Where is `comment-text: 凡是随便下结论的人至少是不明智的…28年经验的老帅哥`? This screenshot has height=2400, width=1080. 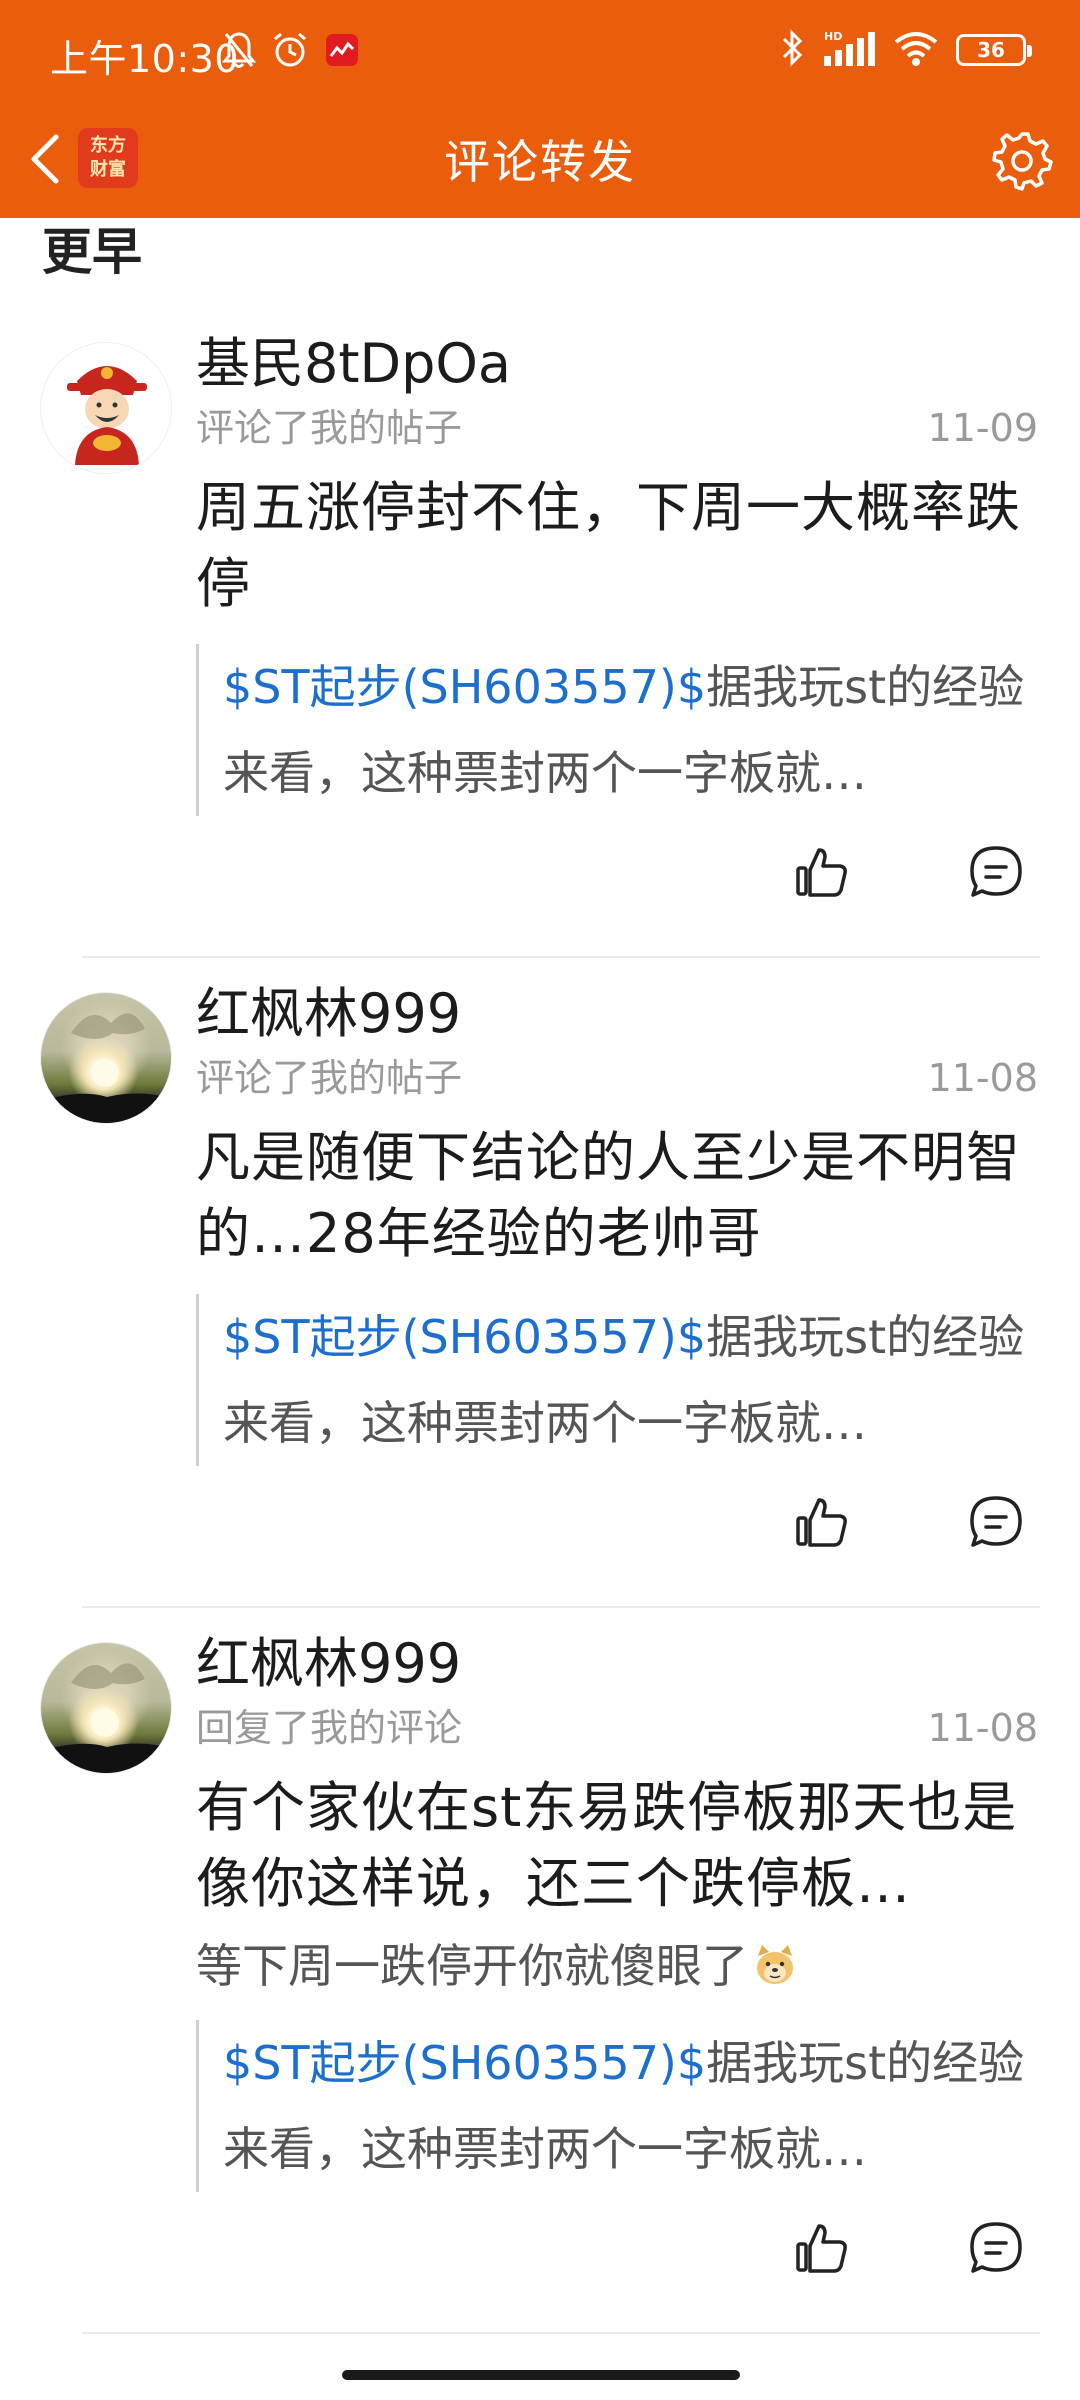 comment-text: 凡是随便下结论的人至少是不明智的…28年经验的老帅哥 is located at coordinates (617, 1196).